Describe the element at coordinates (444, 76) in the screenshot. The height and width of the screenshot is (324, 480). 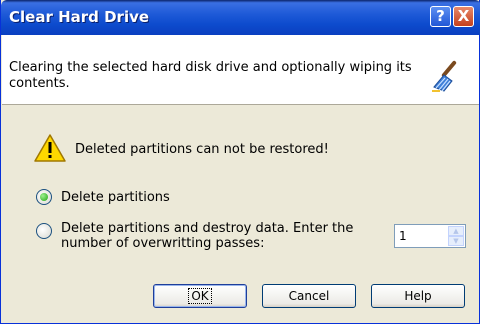
I see `broom-icon` at that location.